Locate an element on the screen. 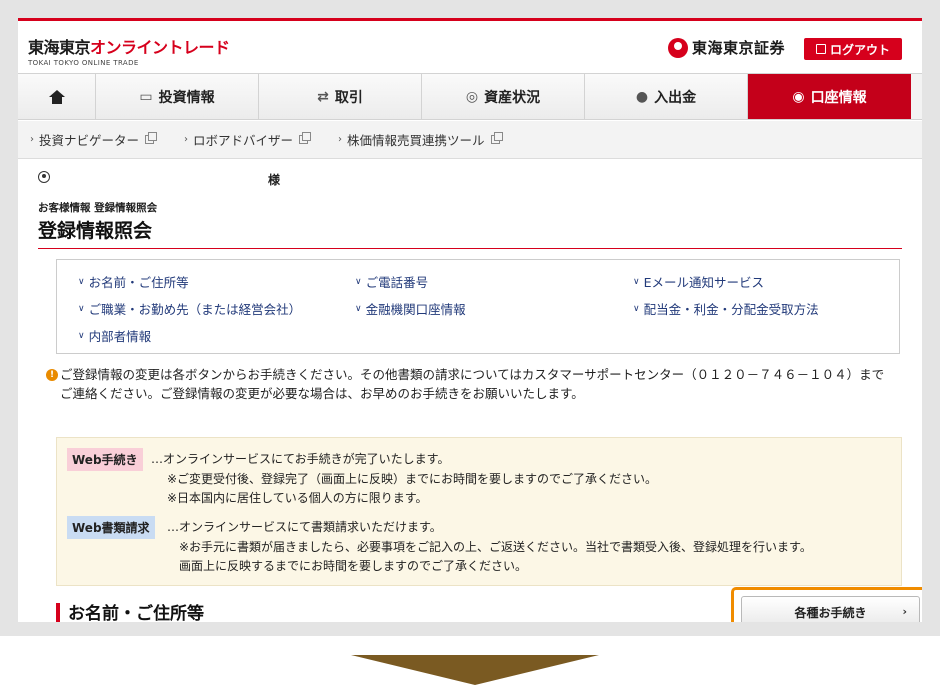 The image size is (940, 685). doc-request-note-2: 画面上に反映するまでにお時間を要しますのでご了承ください。 is located at coordinates (353, 566).